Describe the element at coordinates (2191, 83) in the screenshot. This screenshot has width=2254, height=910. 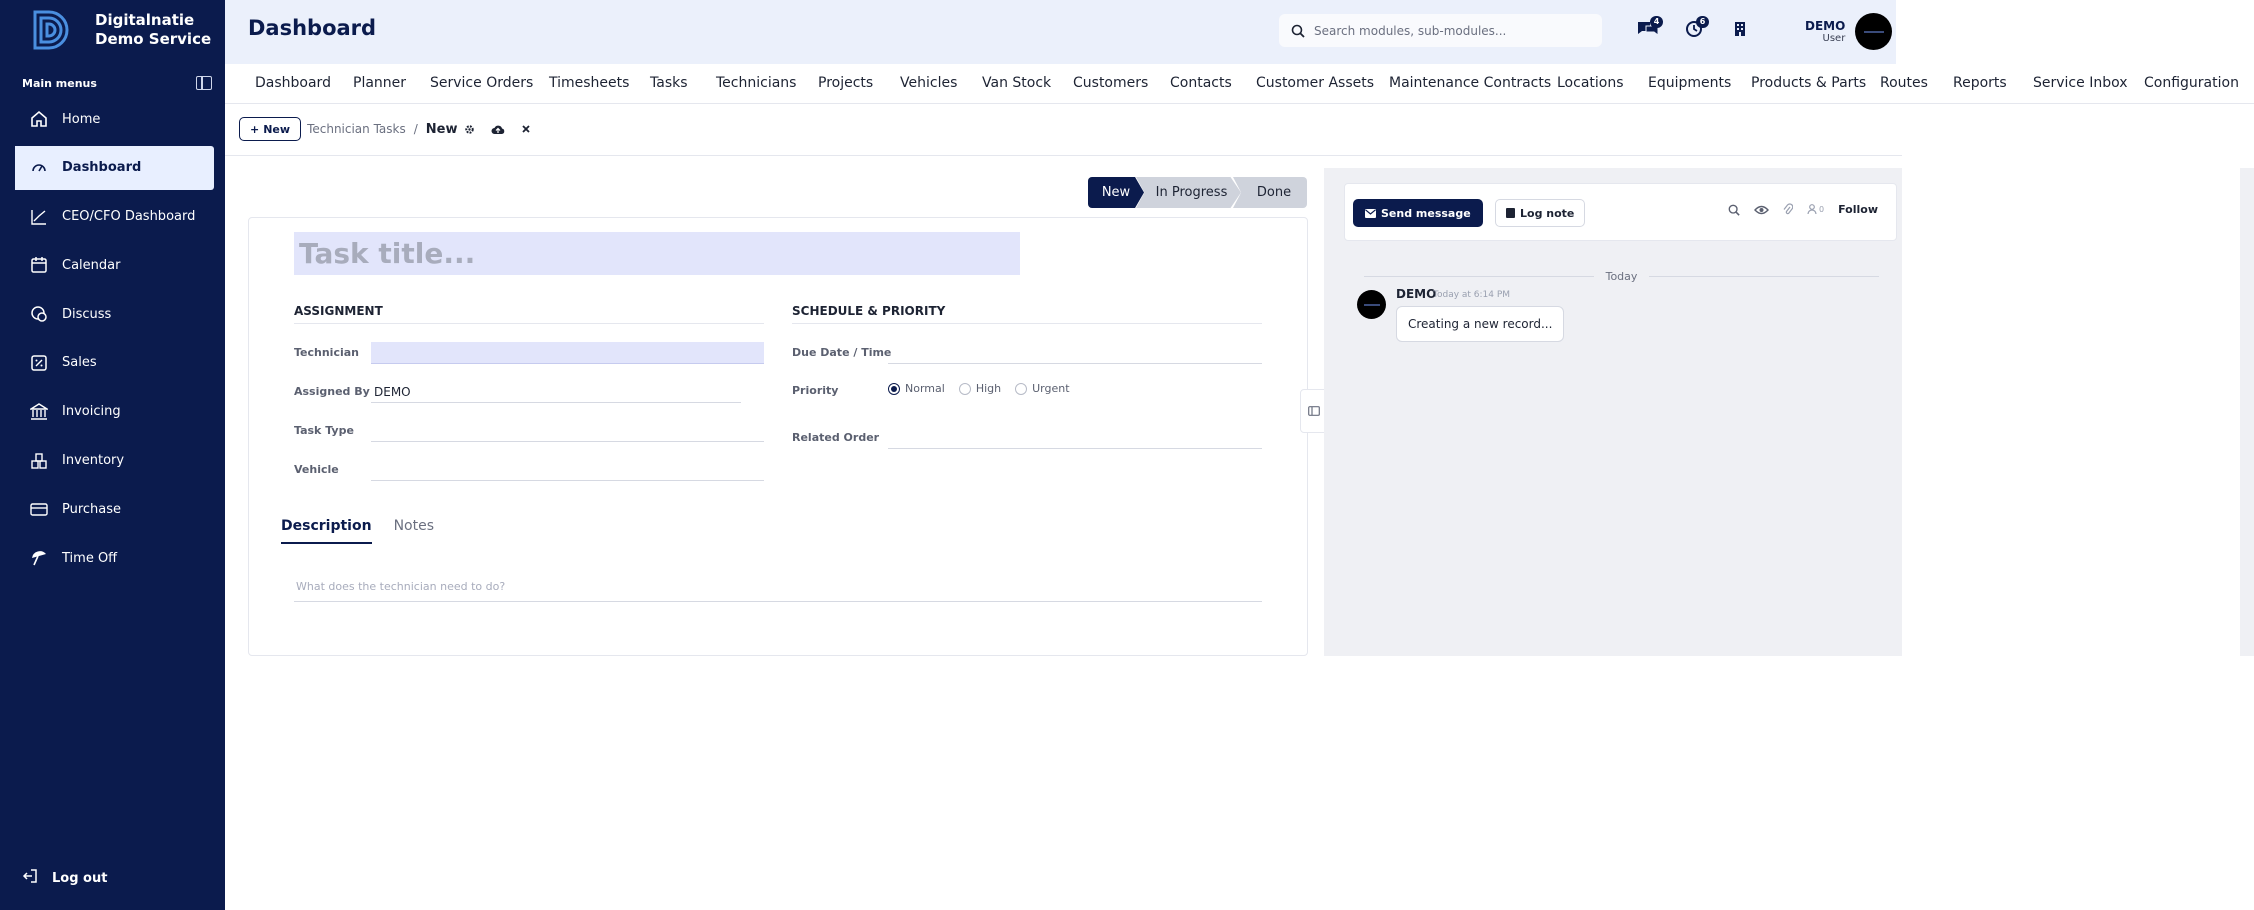
I see `module-configuration: Configuration` at that location.